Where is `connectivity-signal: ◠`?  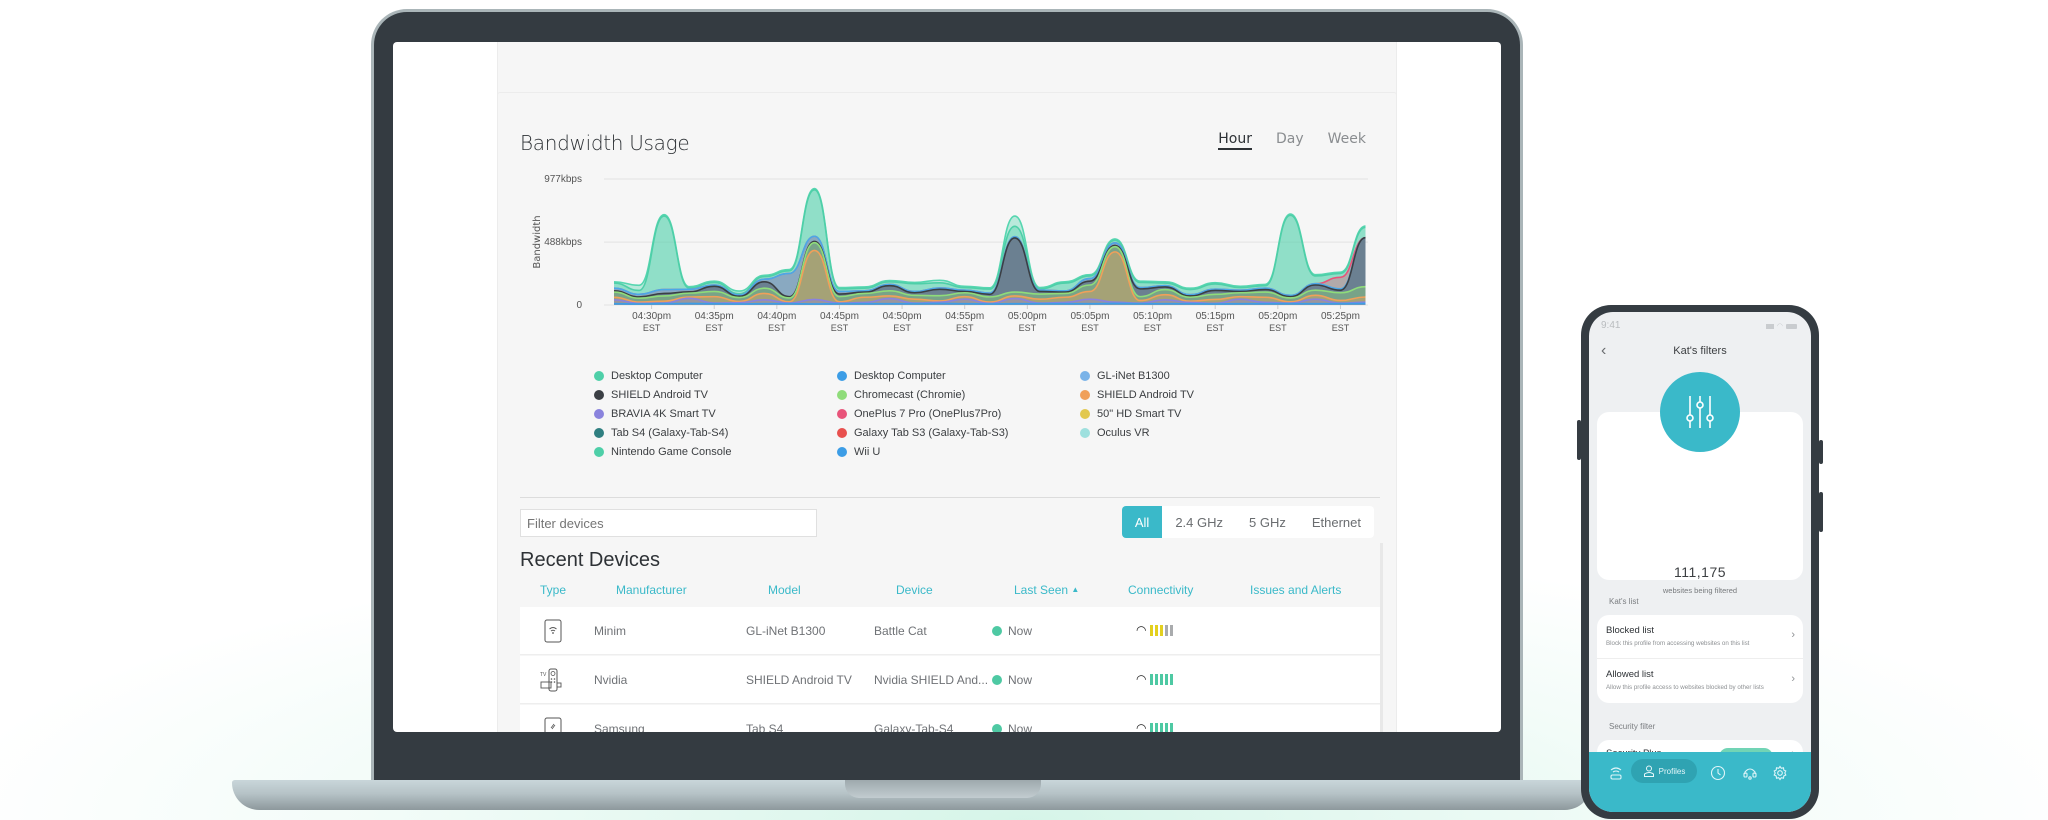
connectivity-signal: ◠ is located at coordinates (1155, 679).